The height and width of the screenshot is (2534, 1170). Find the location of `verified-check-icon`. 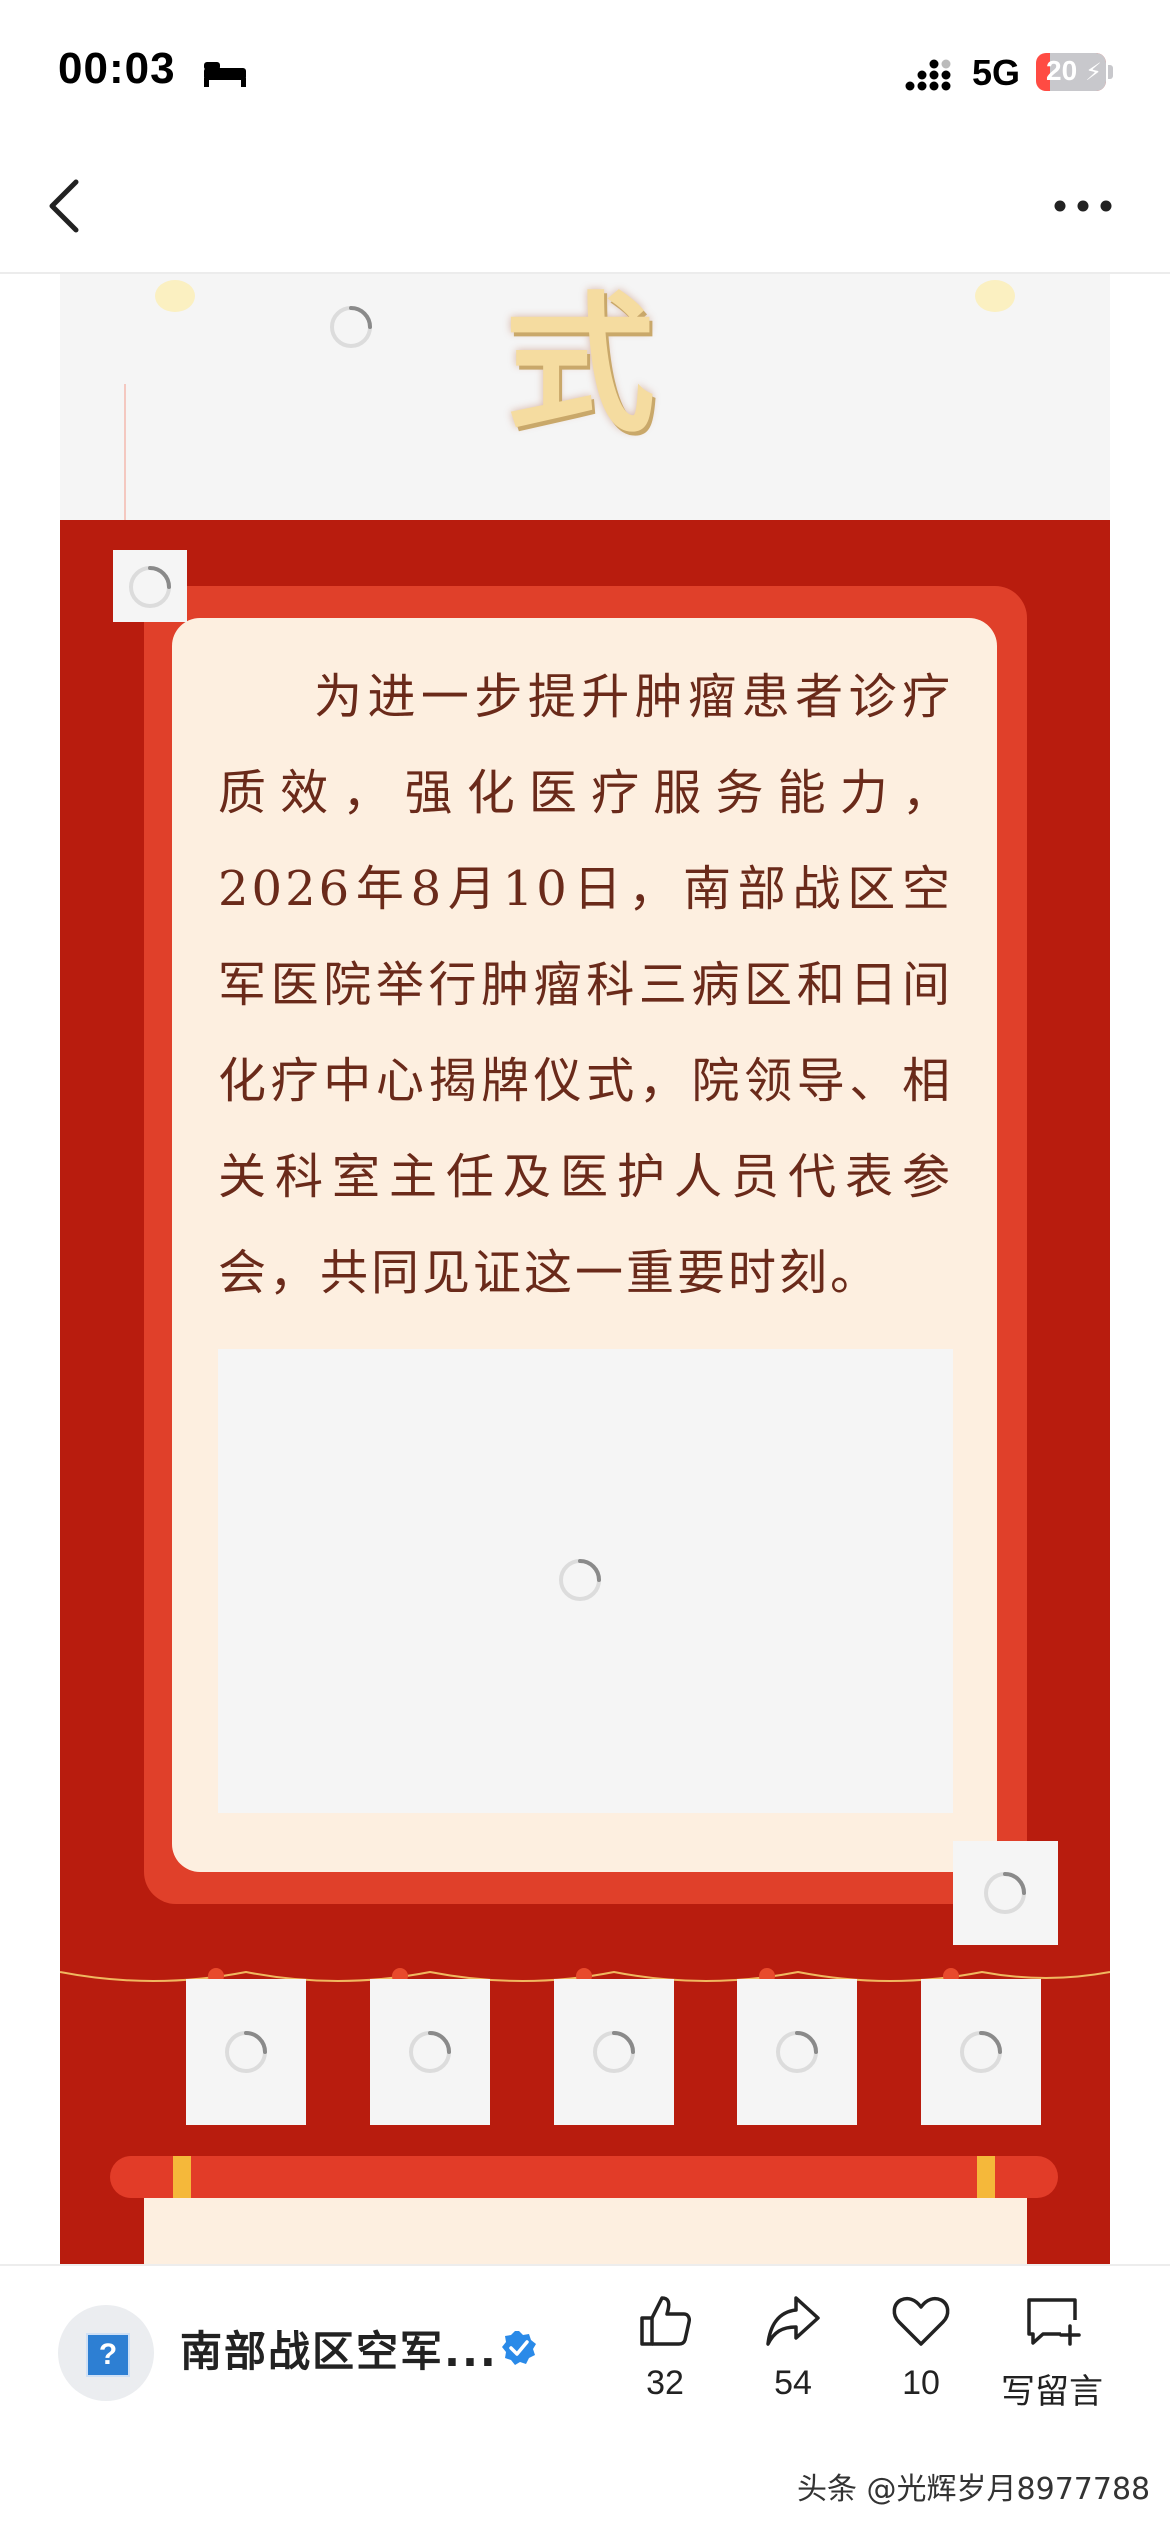

verified-check-icon is located at coordinates (519, 2348).